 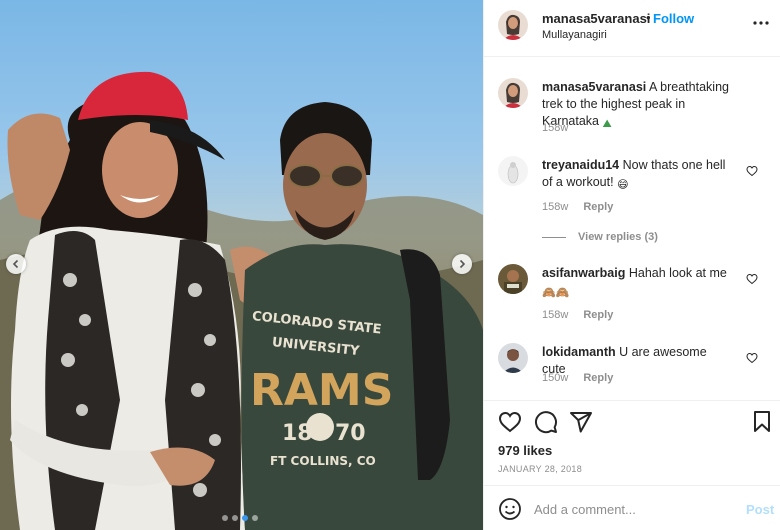 I want to click on mountain-emoji-icon: ⛰, so click(x=607, y=124).